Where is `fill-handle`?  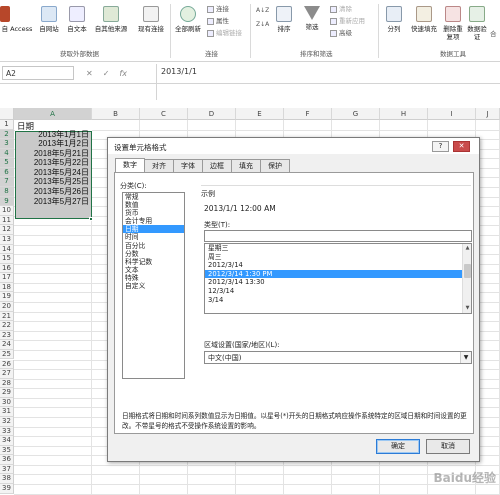
fill-handle is located at coordinates (91, 219).